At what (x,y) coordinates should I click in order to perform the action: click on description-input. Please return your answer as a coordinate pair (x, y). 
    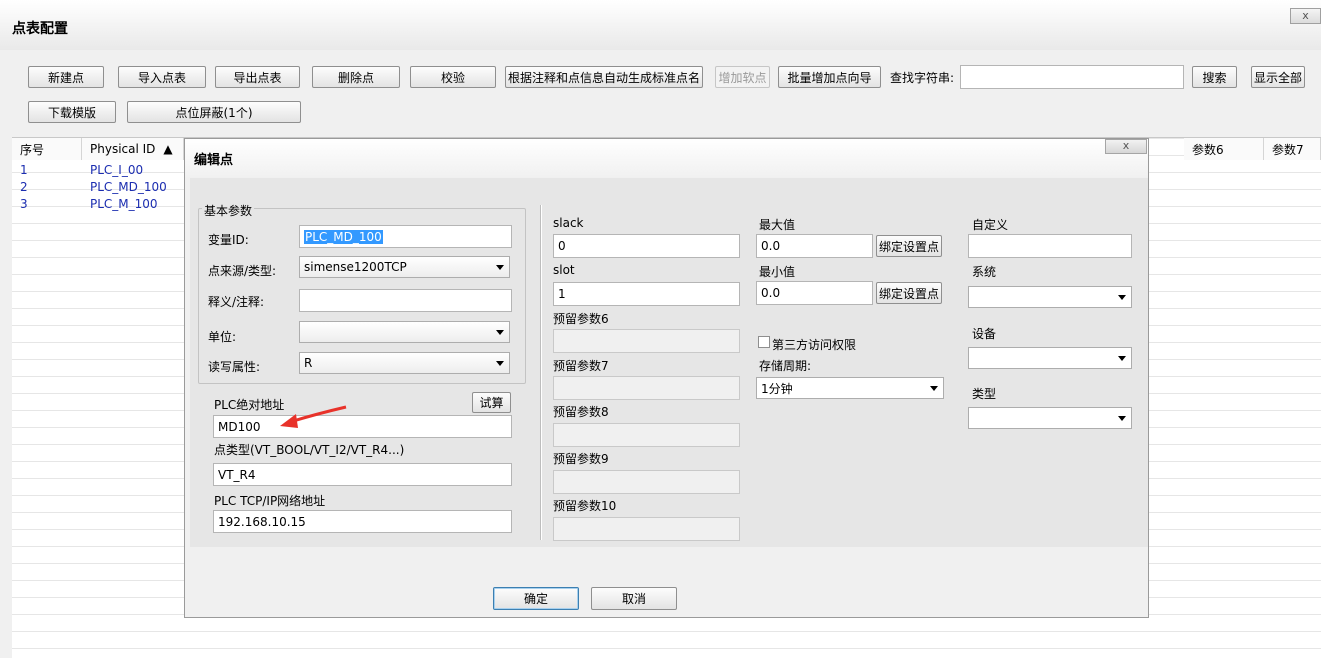
    Looking at the image, I should click on (405, 300).